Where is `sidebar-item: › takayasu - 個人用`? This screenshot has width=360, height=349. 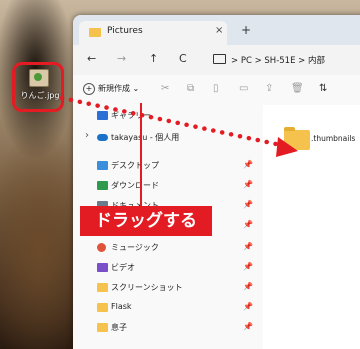
sidebar-item: › takayasu - 個人用 is located at coordinates (168, 138).